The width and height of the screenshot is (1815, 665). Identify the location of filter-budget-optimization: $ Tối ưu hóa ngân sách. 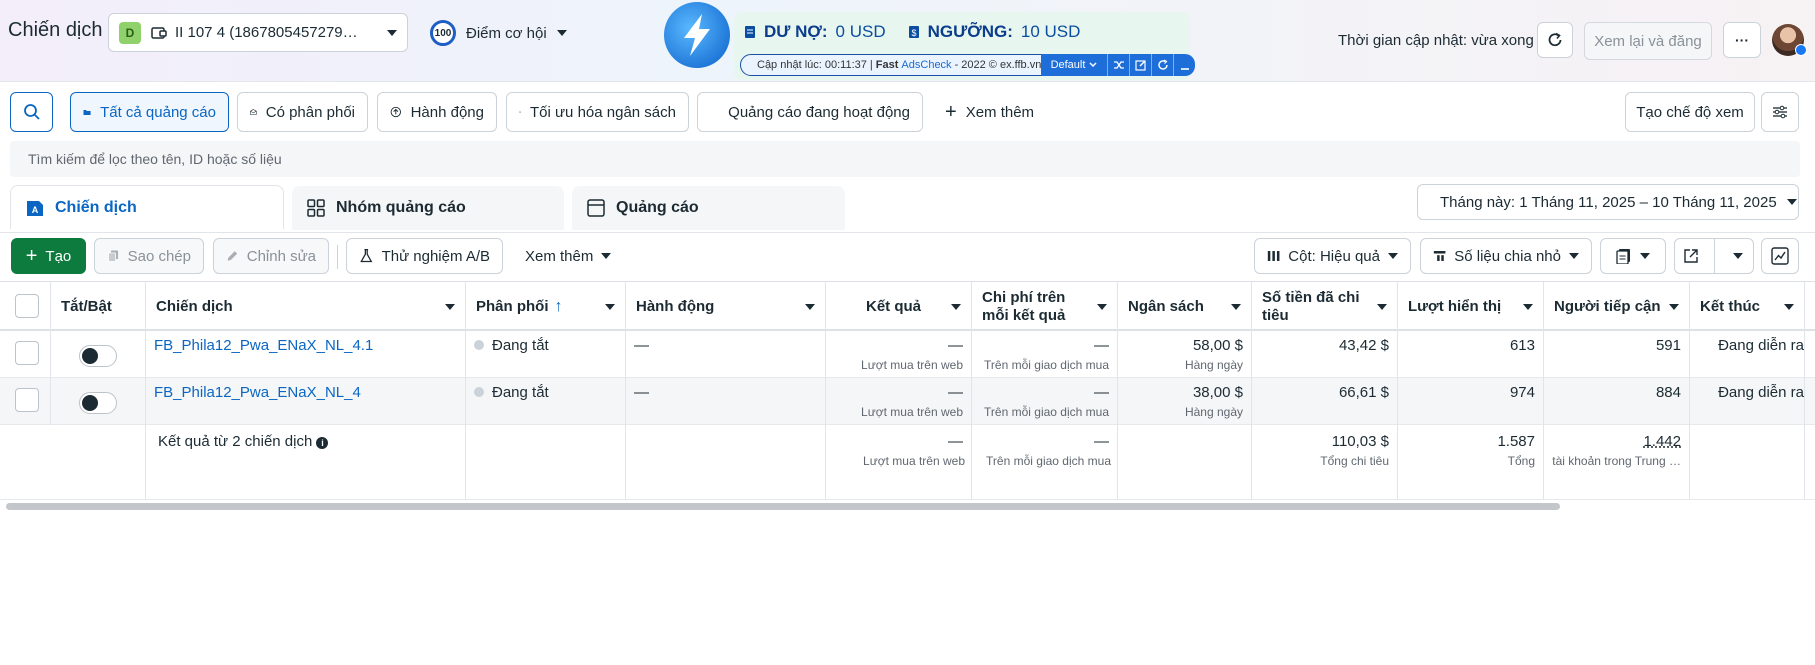
(597, 112).